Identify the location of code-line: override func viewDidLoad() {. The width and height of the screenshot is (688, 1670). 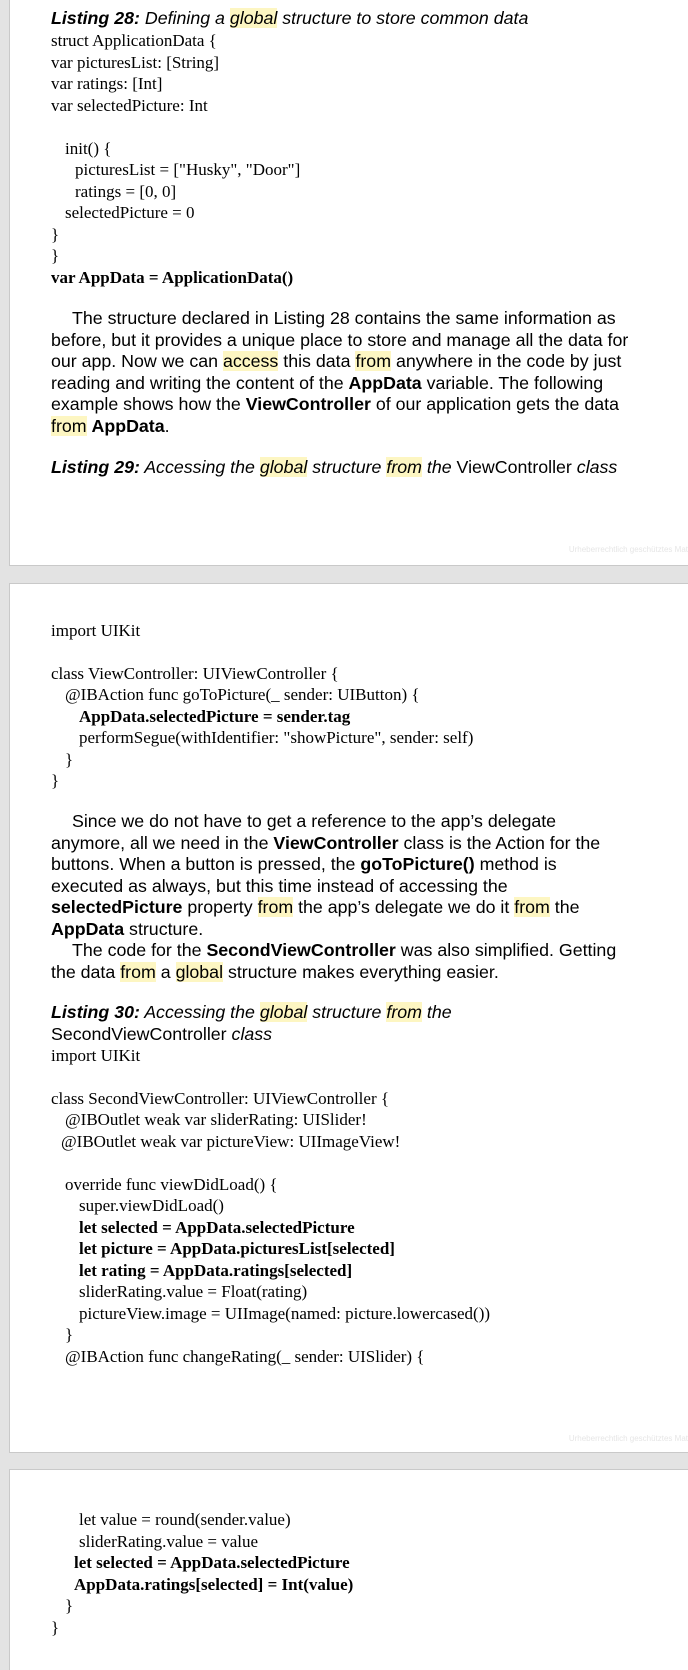
(171, 1184).